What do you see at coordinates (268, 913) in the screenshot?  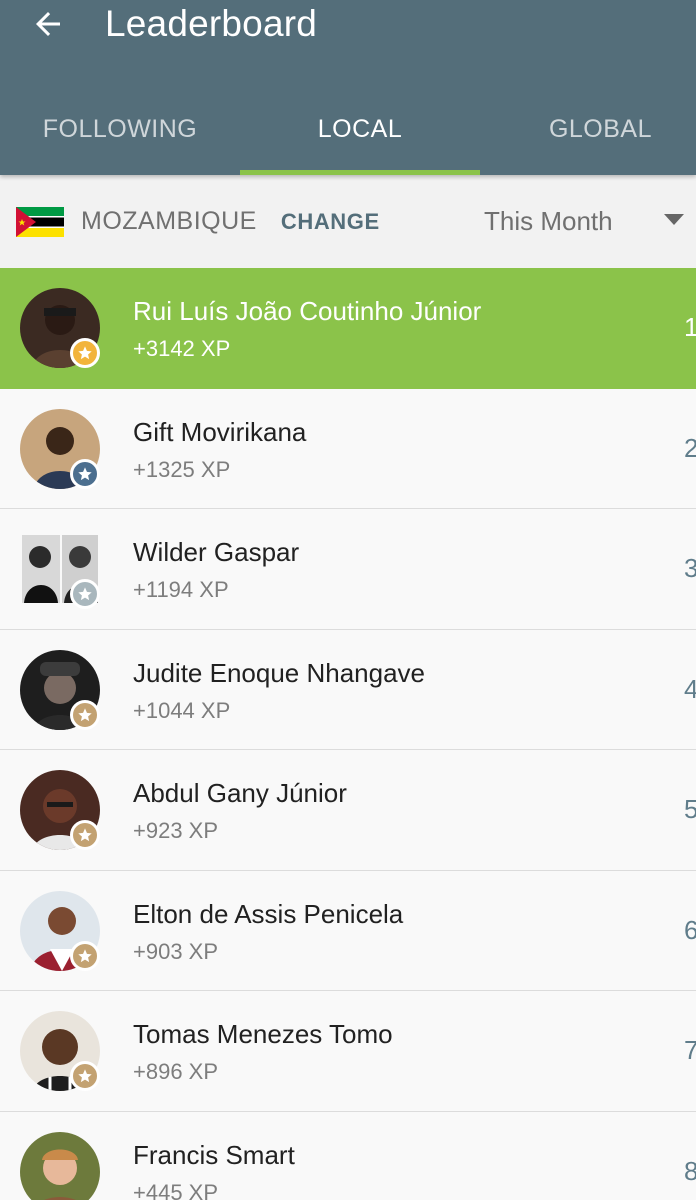 I see `leader-name: Elton de Assis Penicela` at bounding box center [268, 913].